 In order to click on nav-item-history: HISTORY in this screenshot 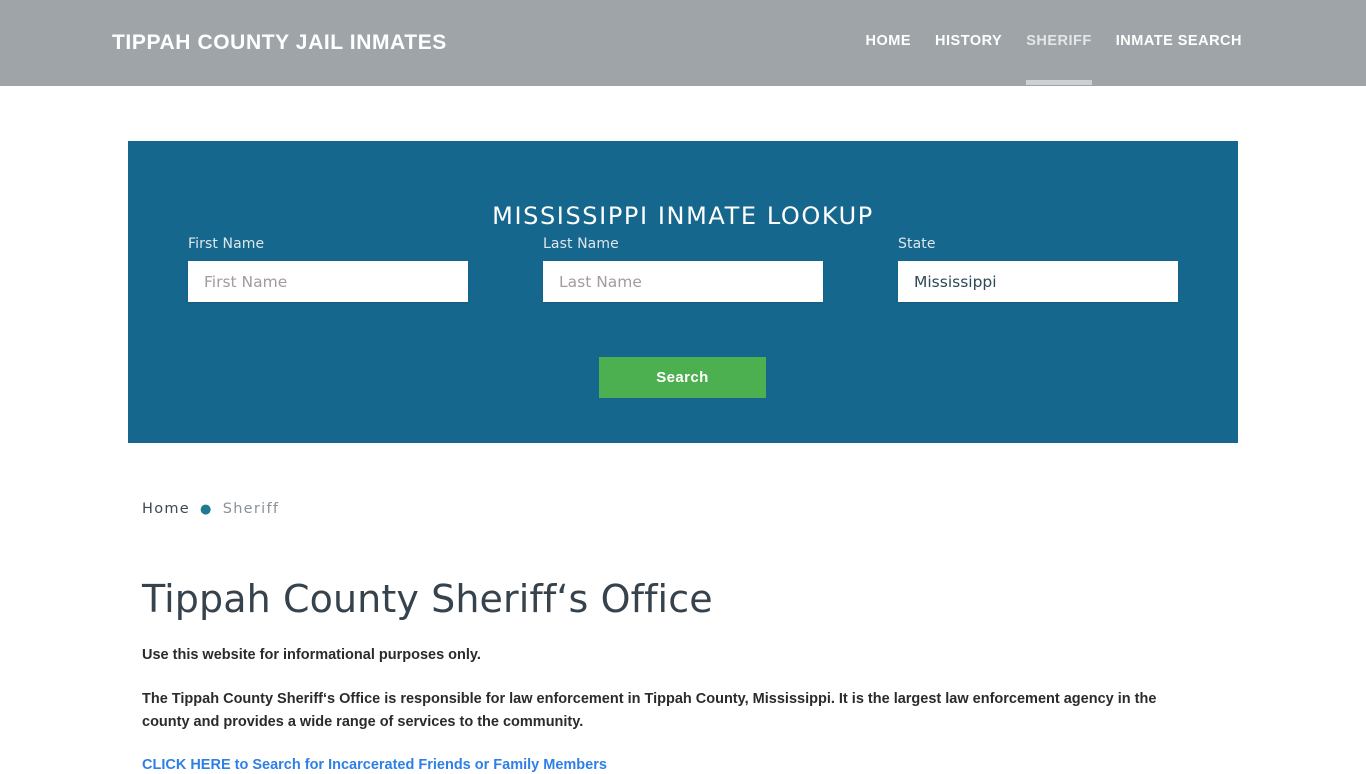, I will do `click(968, 41)`.